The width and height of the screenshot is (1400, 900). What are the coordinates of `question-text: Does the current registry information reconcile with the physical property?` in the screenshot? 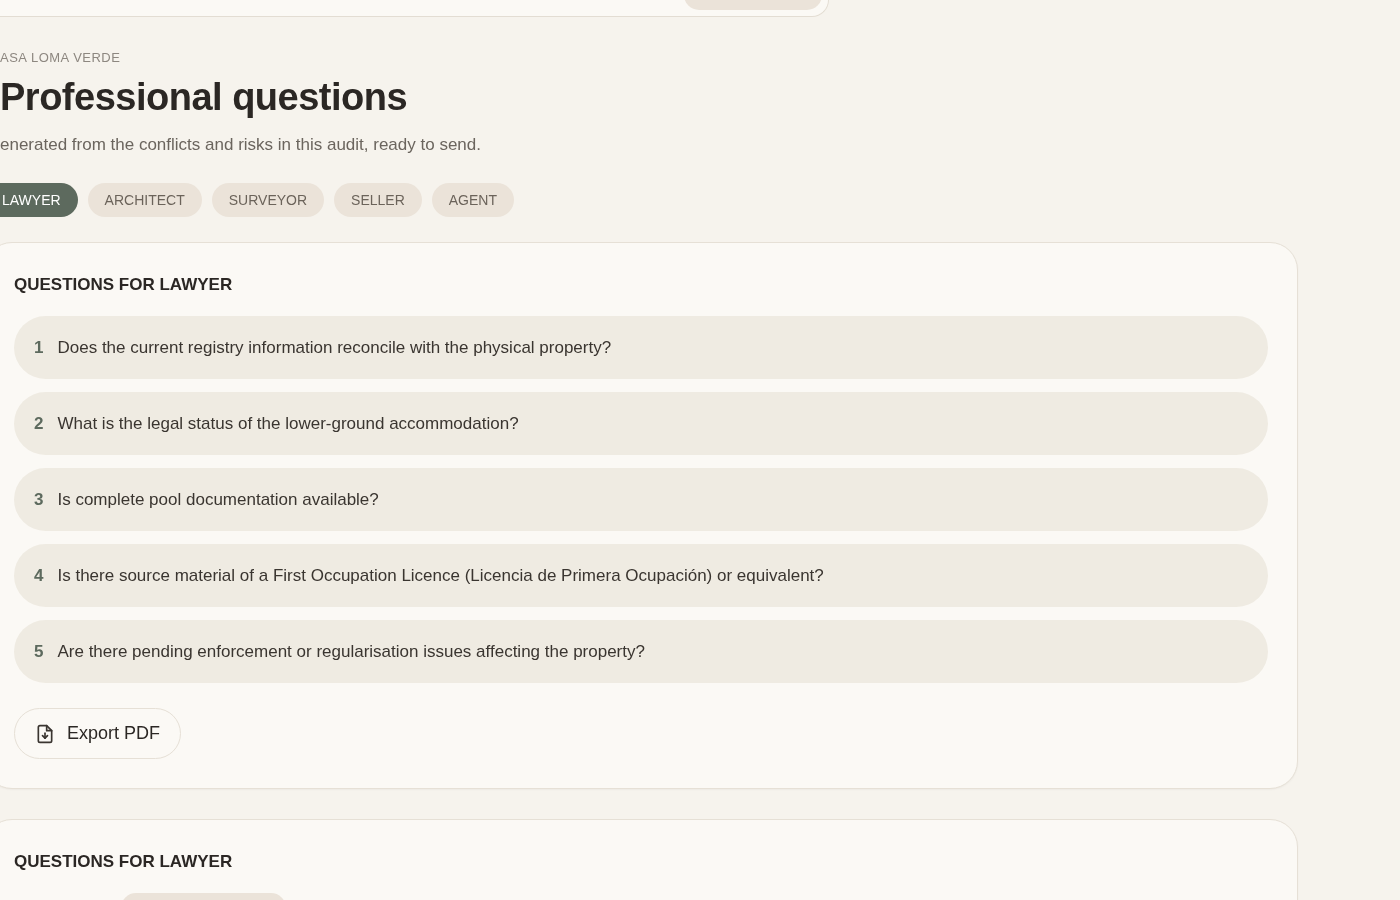 It's located at (334, 347).